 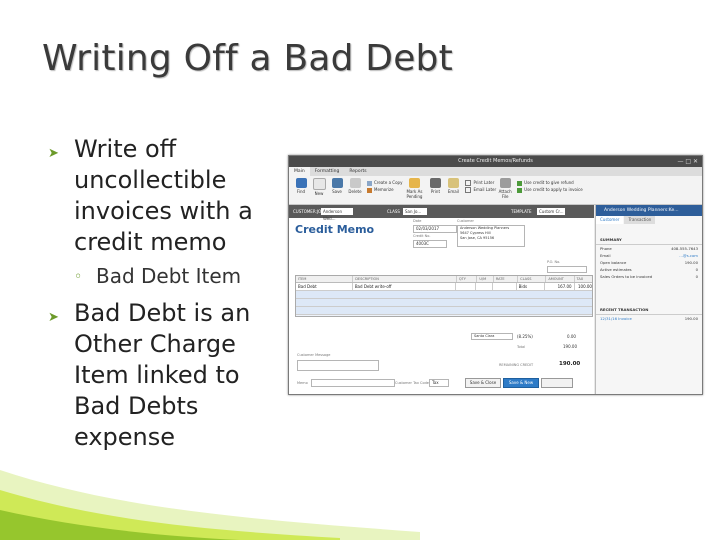 I want to click on summary-row-label: Active estimates, so click(x=616, y=269).